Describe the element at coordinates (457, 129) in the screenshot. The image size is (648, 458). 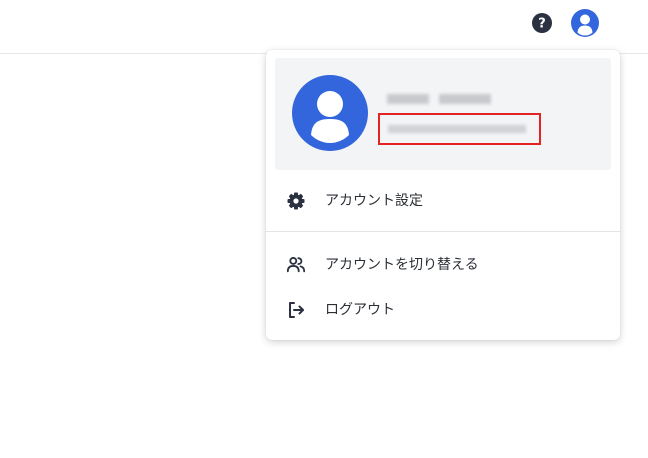
I see `user-email-redaction` at that location.